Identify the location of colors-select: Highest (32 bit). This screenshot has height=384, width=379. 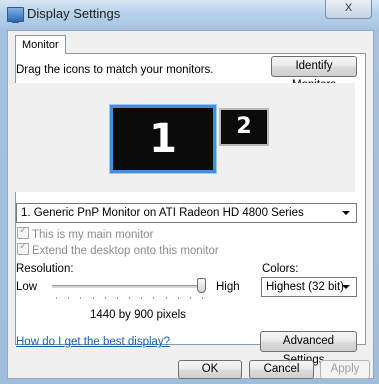
(309, 287).